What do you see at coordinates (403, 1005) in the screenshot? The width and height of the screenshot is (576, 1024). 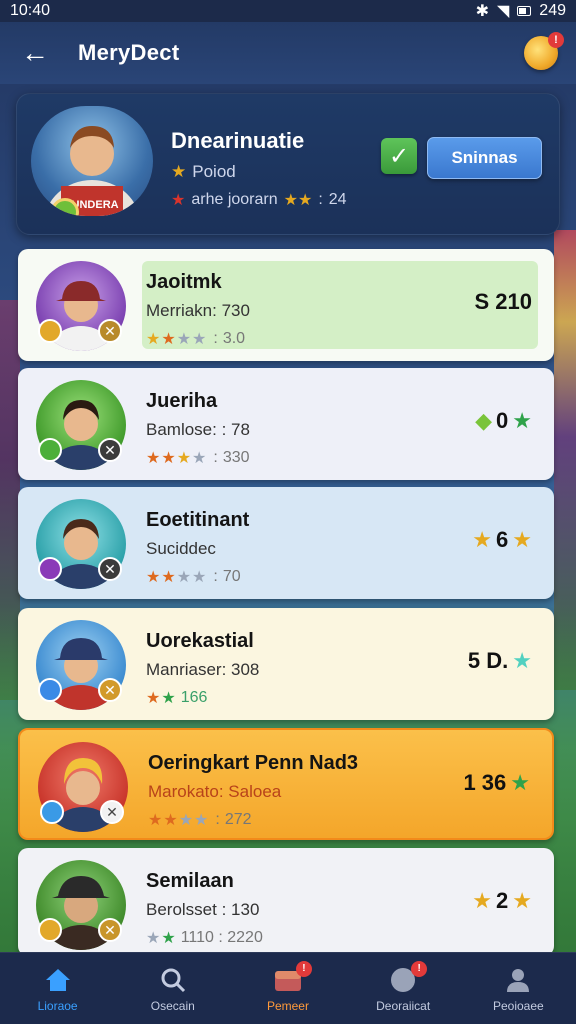 I see `nav-label: Deoraiicat` at bounding box center [403, 1005].